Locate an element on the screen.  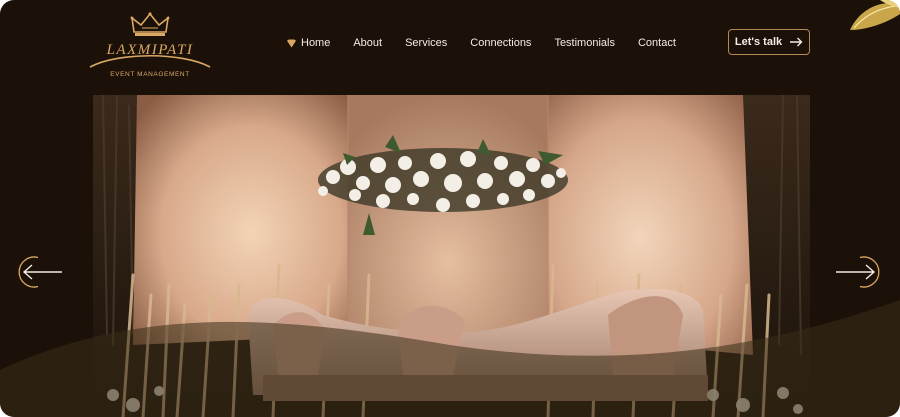
next-slide-button is located at coordinates (862, 272).